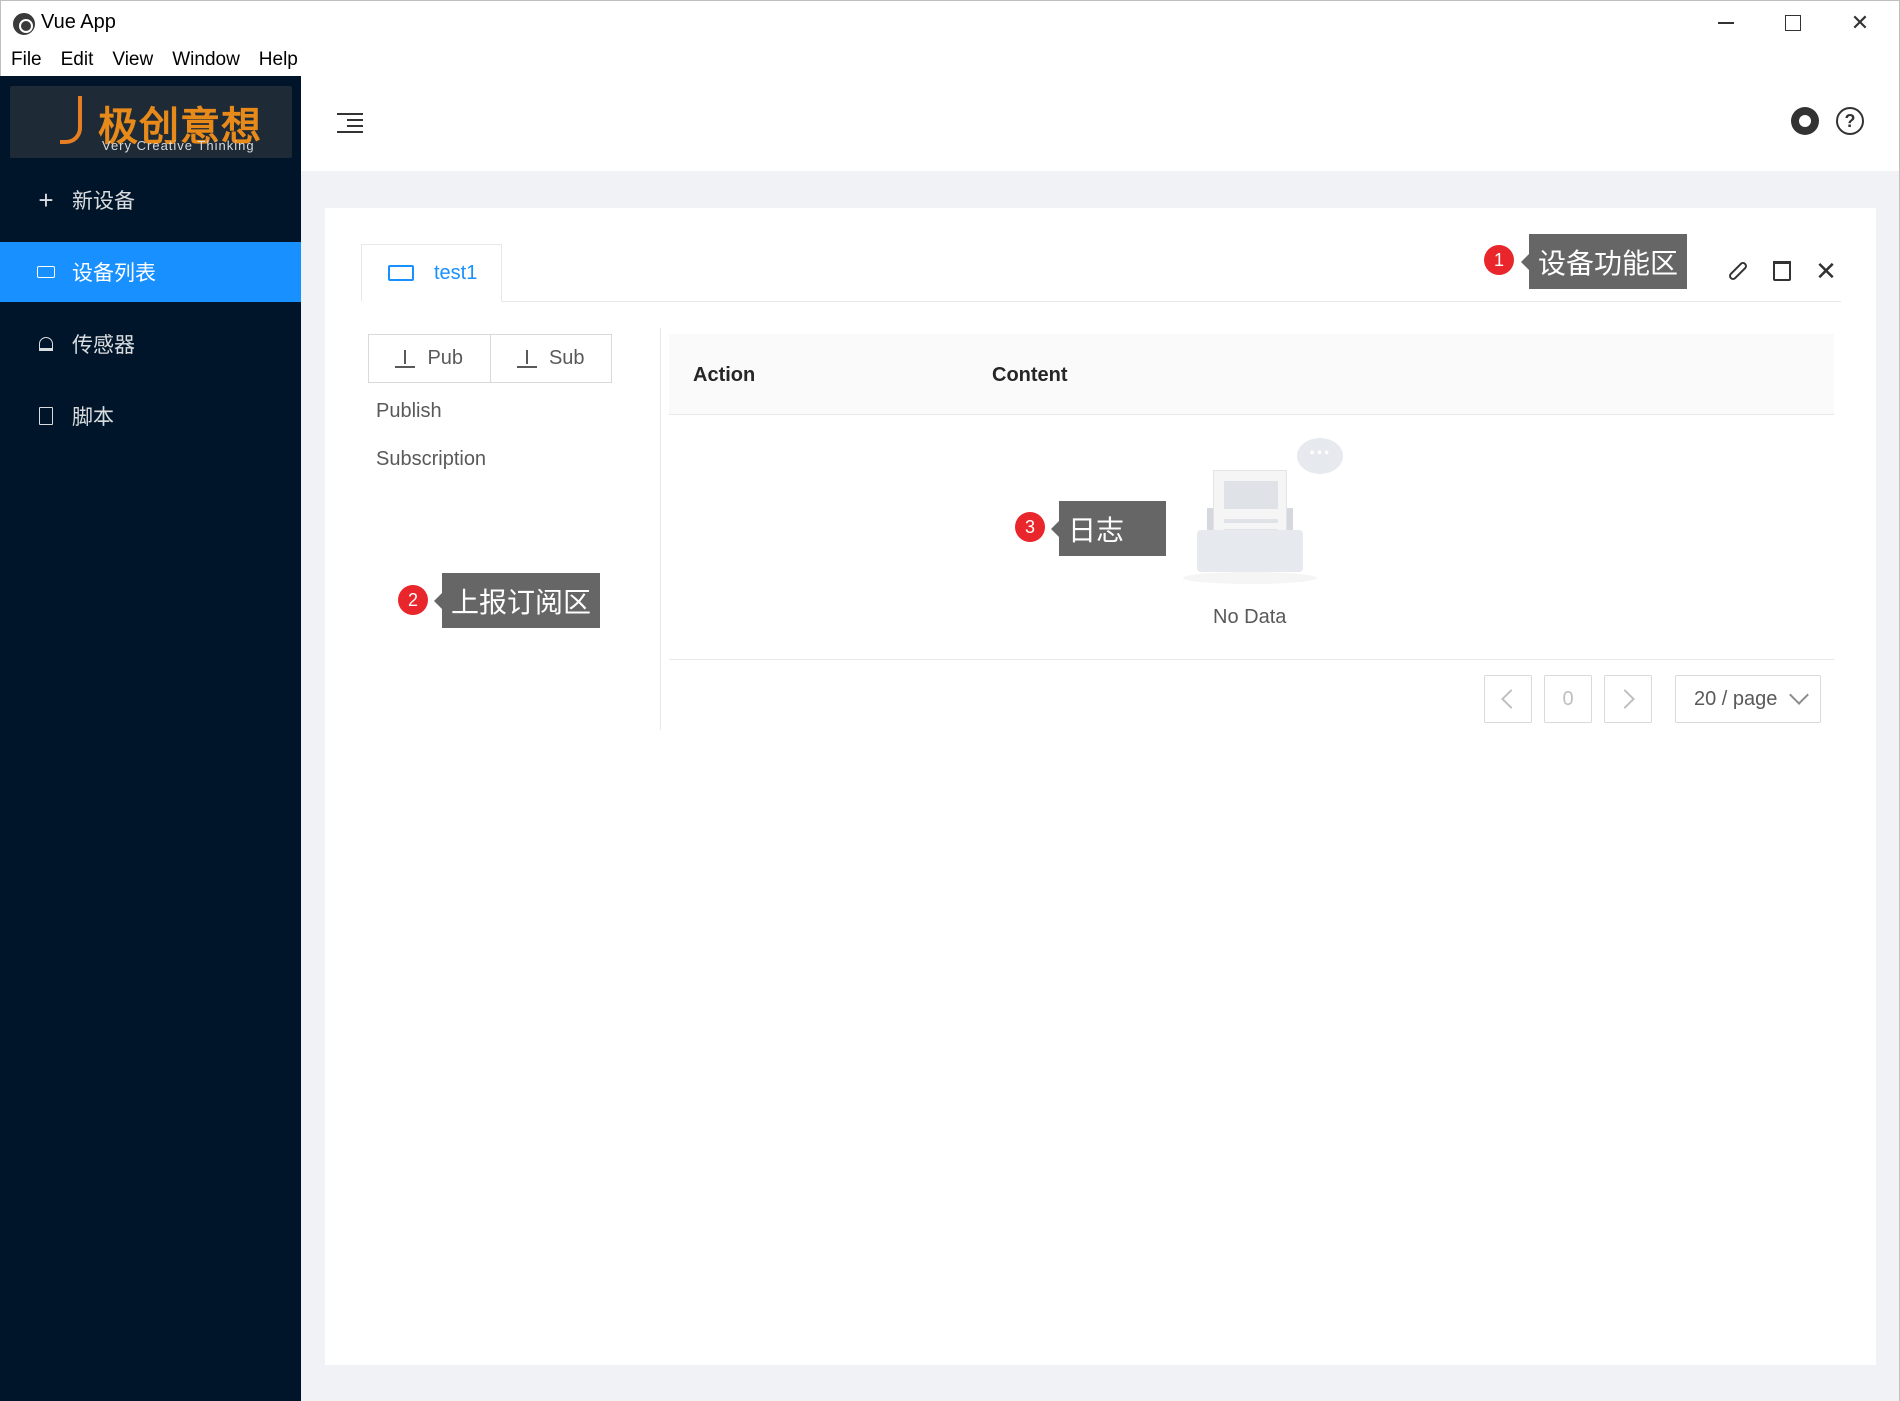  Describe the element at coordinates (950, 22) in the screenshot. I see `title-bar: Vue App ✕` at that location.